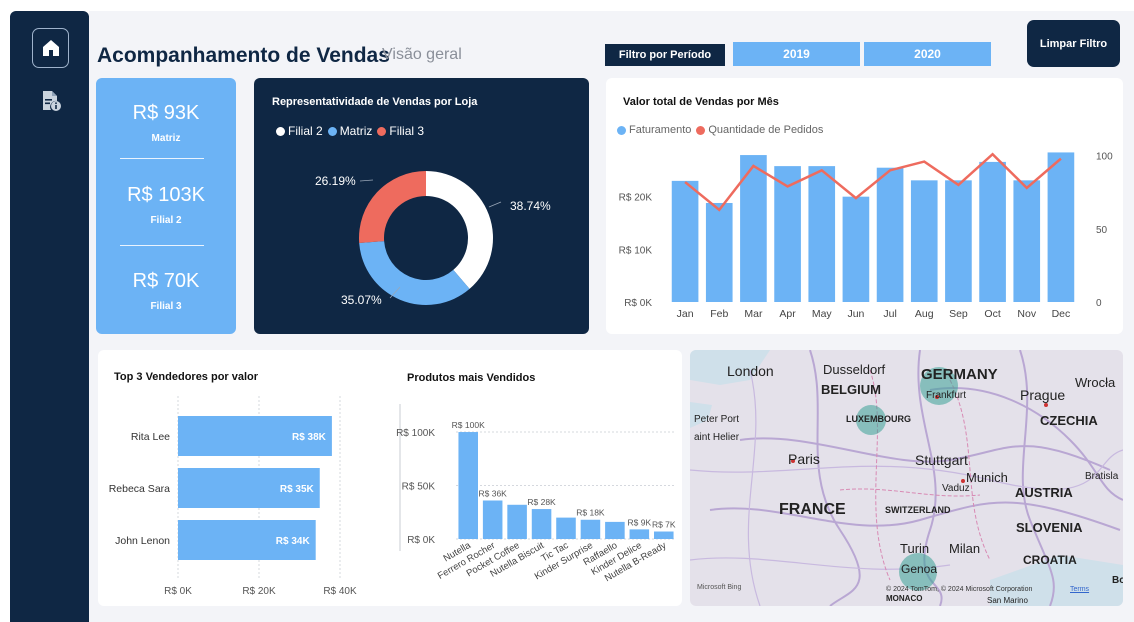  Describe the element at coordinates (178, 591) in the screenshot. I see `x-tick-label: R$ 0K` at that location.